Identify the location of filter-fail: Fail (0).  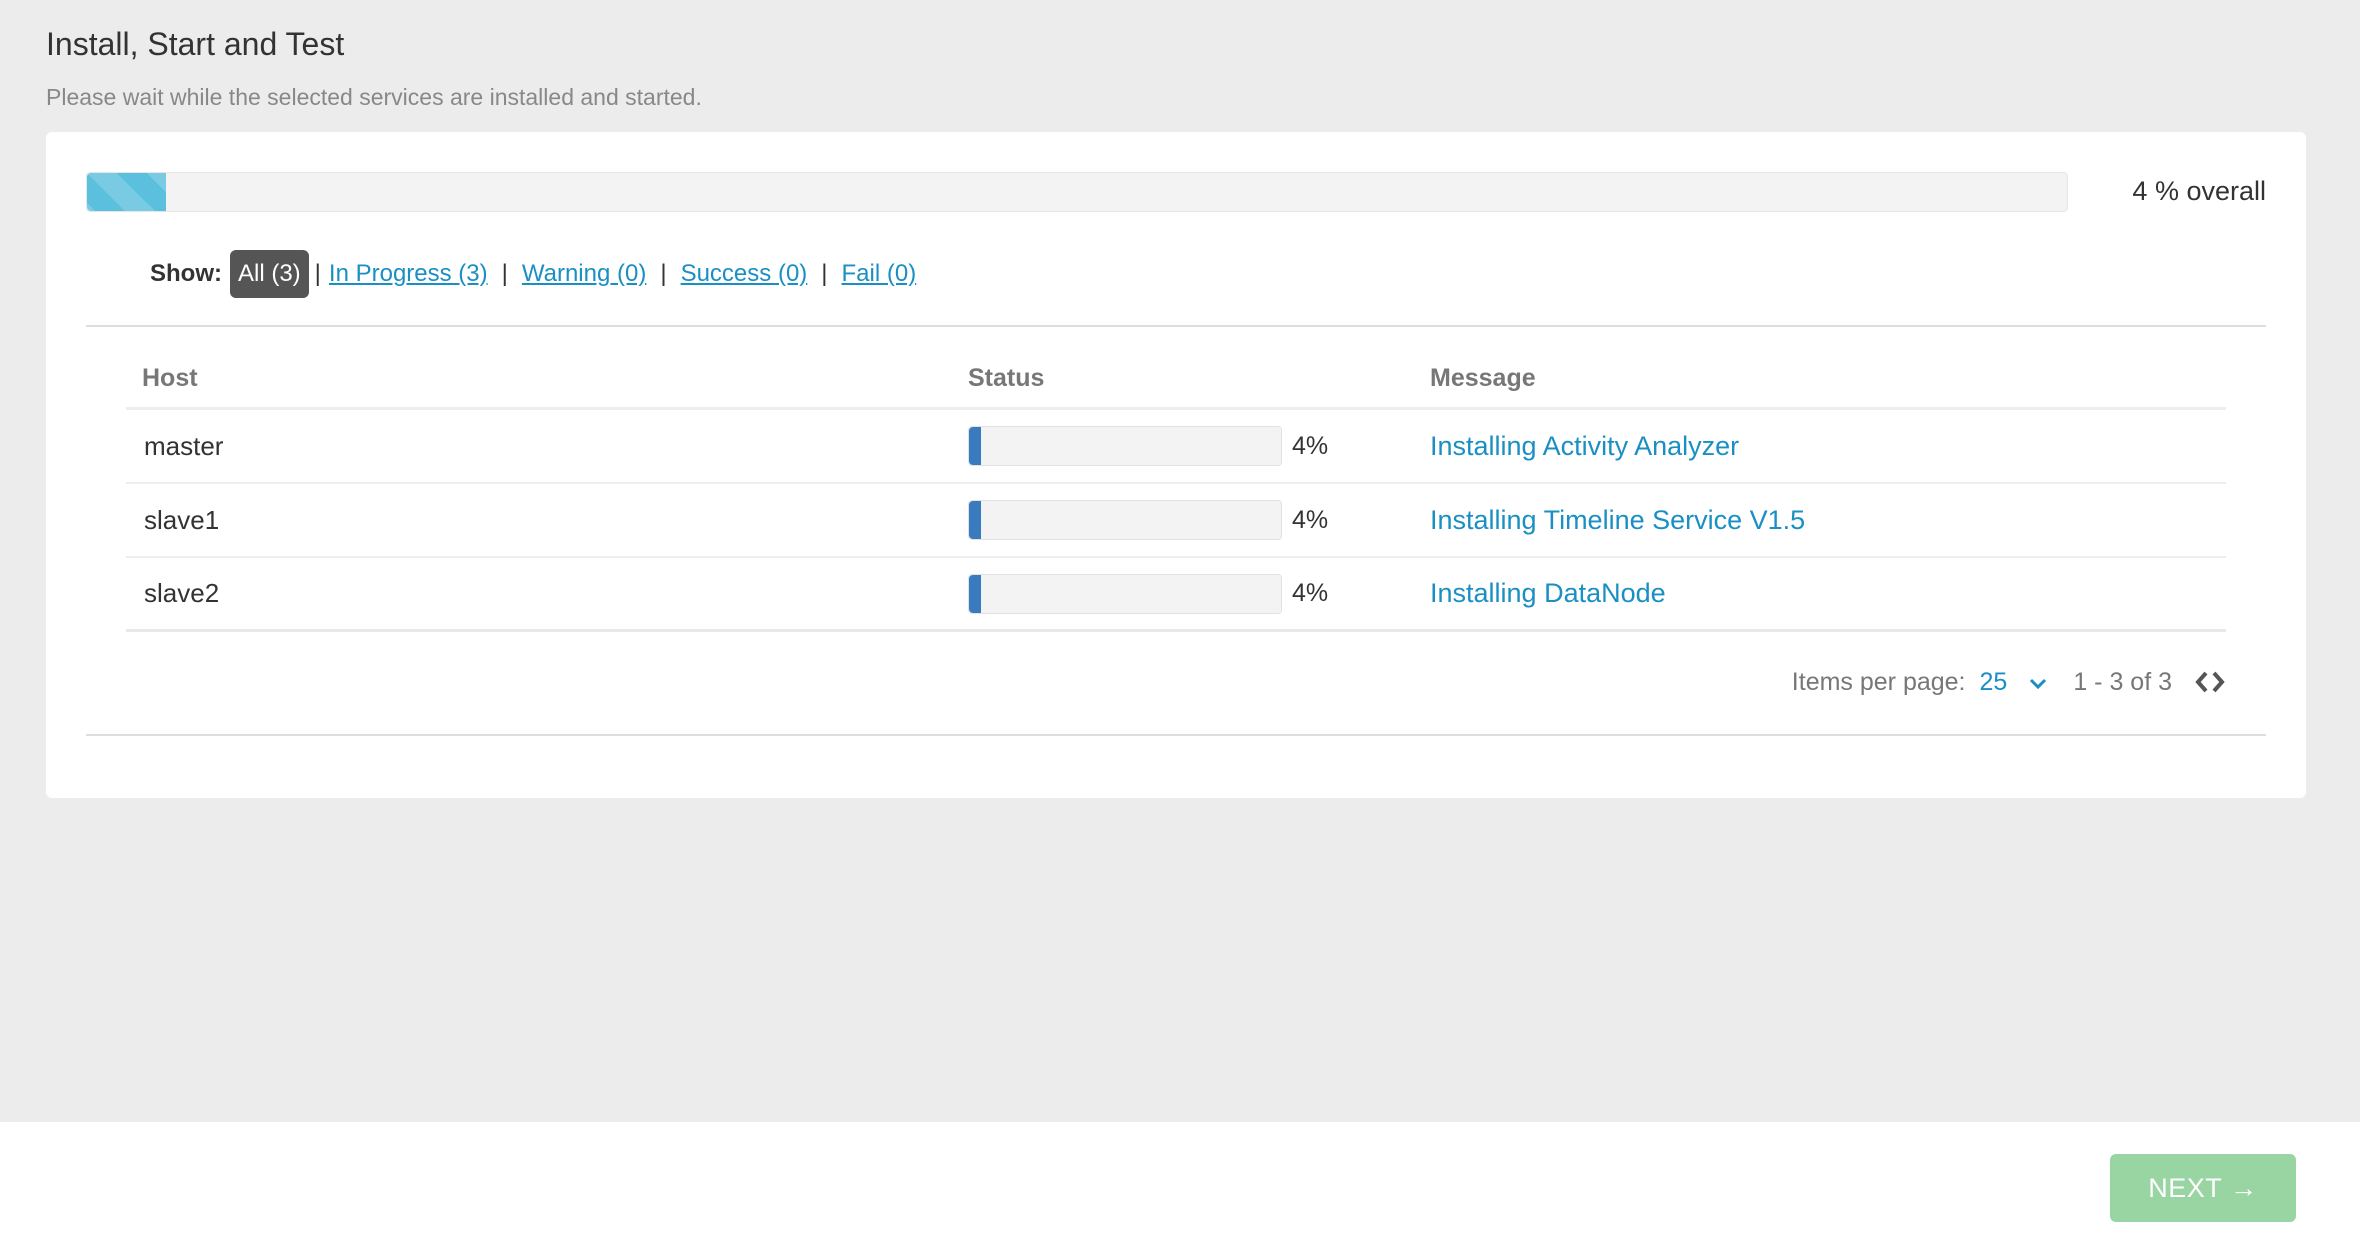
(879, 274).